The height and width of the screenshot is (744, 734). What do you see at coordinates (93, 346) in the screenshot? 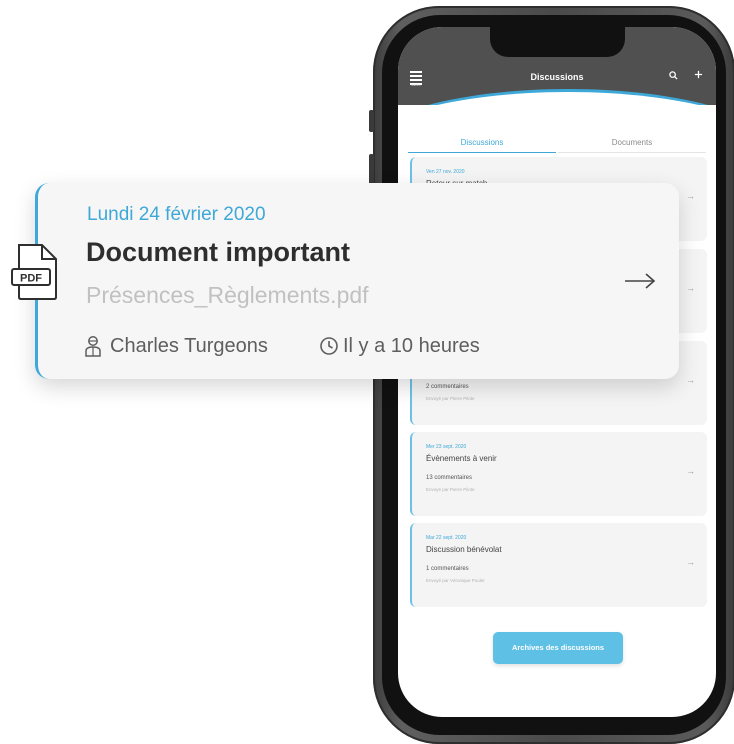
I see `user-icon` at bounding box center [93, 346].